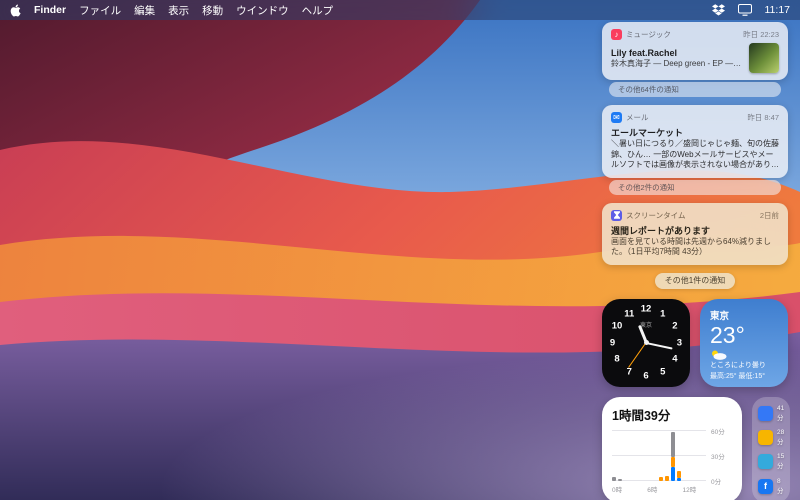 The width and height of the screenshot is (800, 500). What do you see at coordinates (616, 34) in the screenshot?
I see `music-app-icon: ♪` at bounding box center [616, 34].